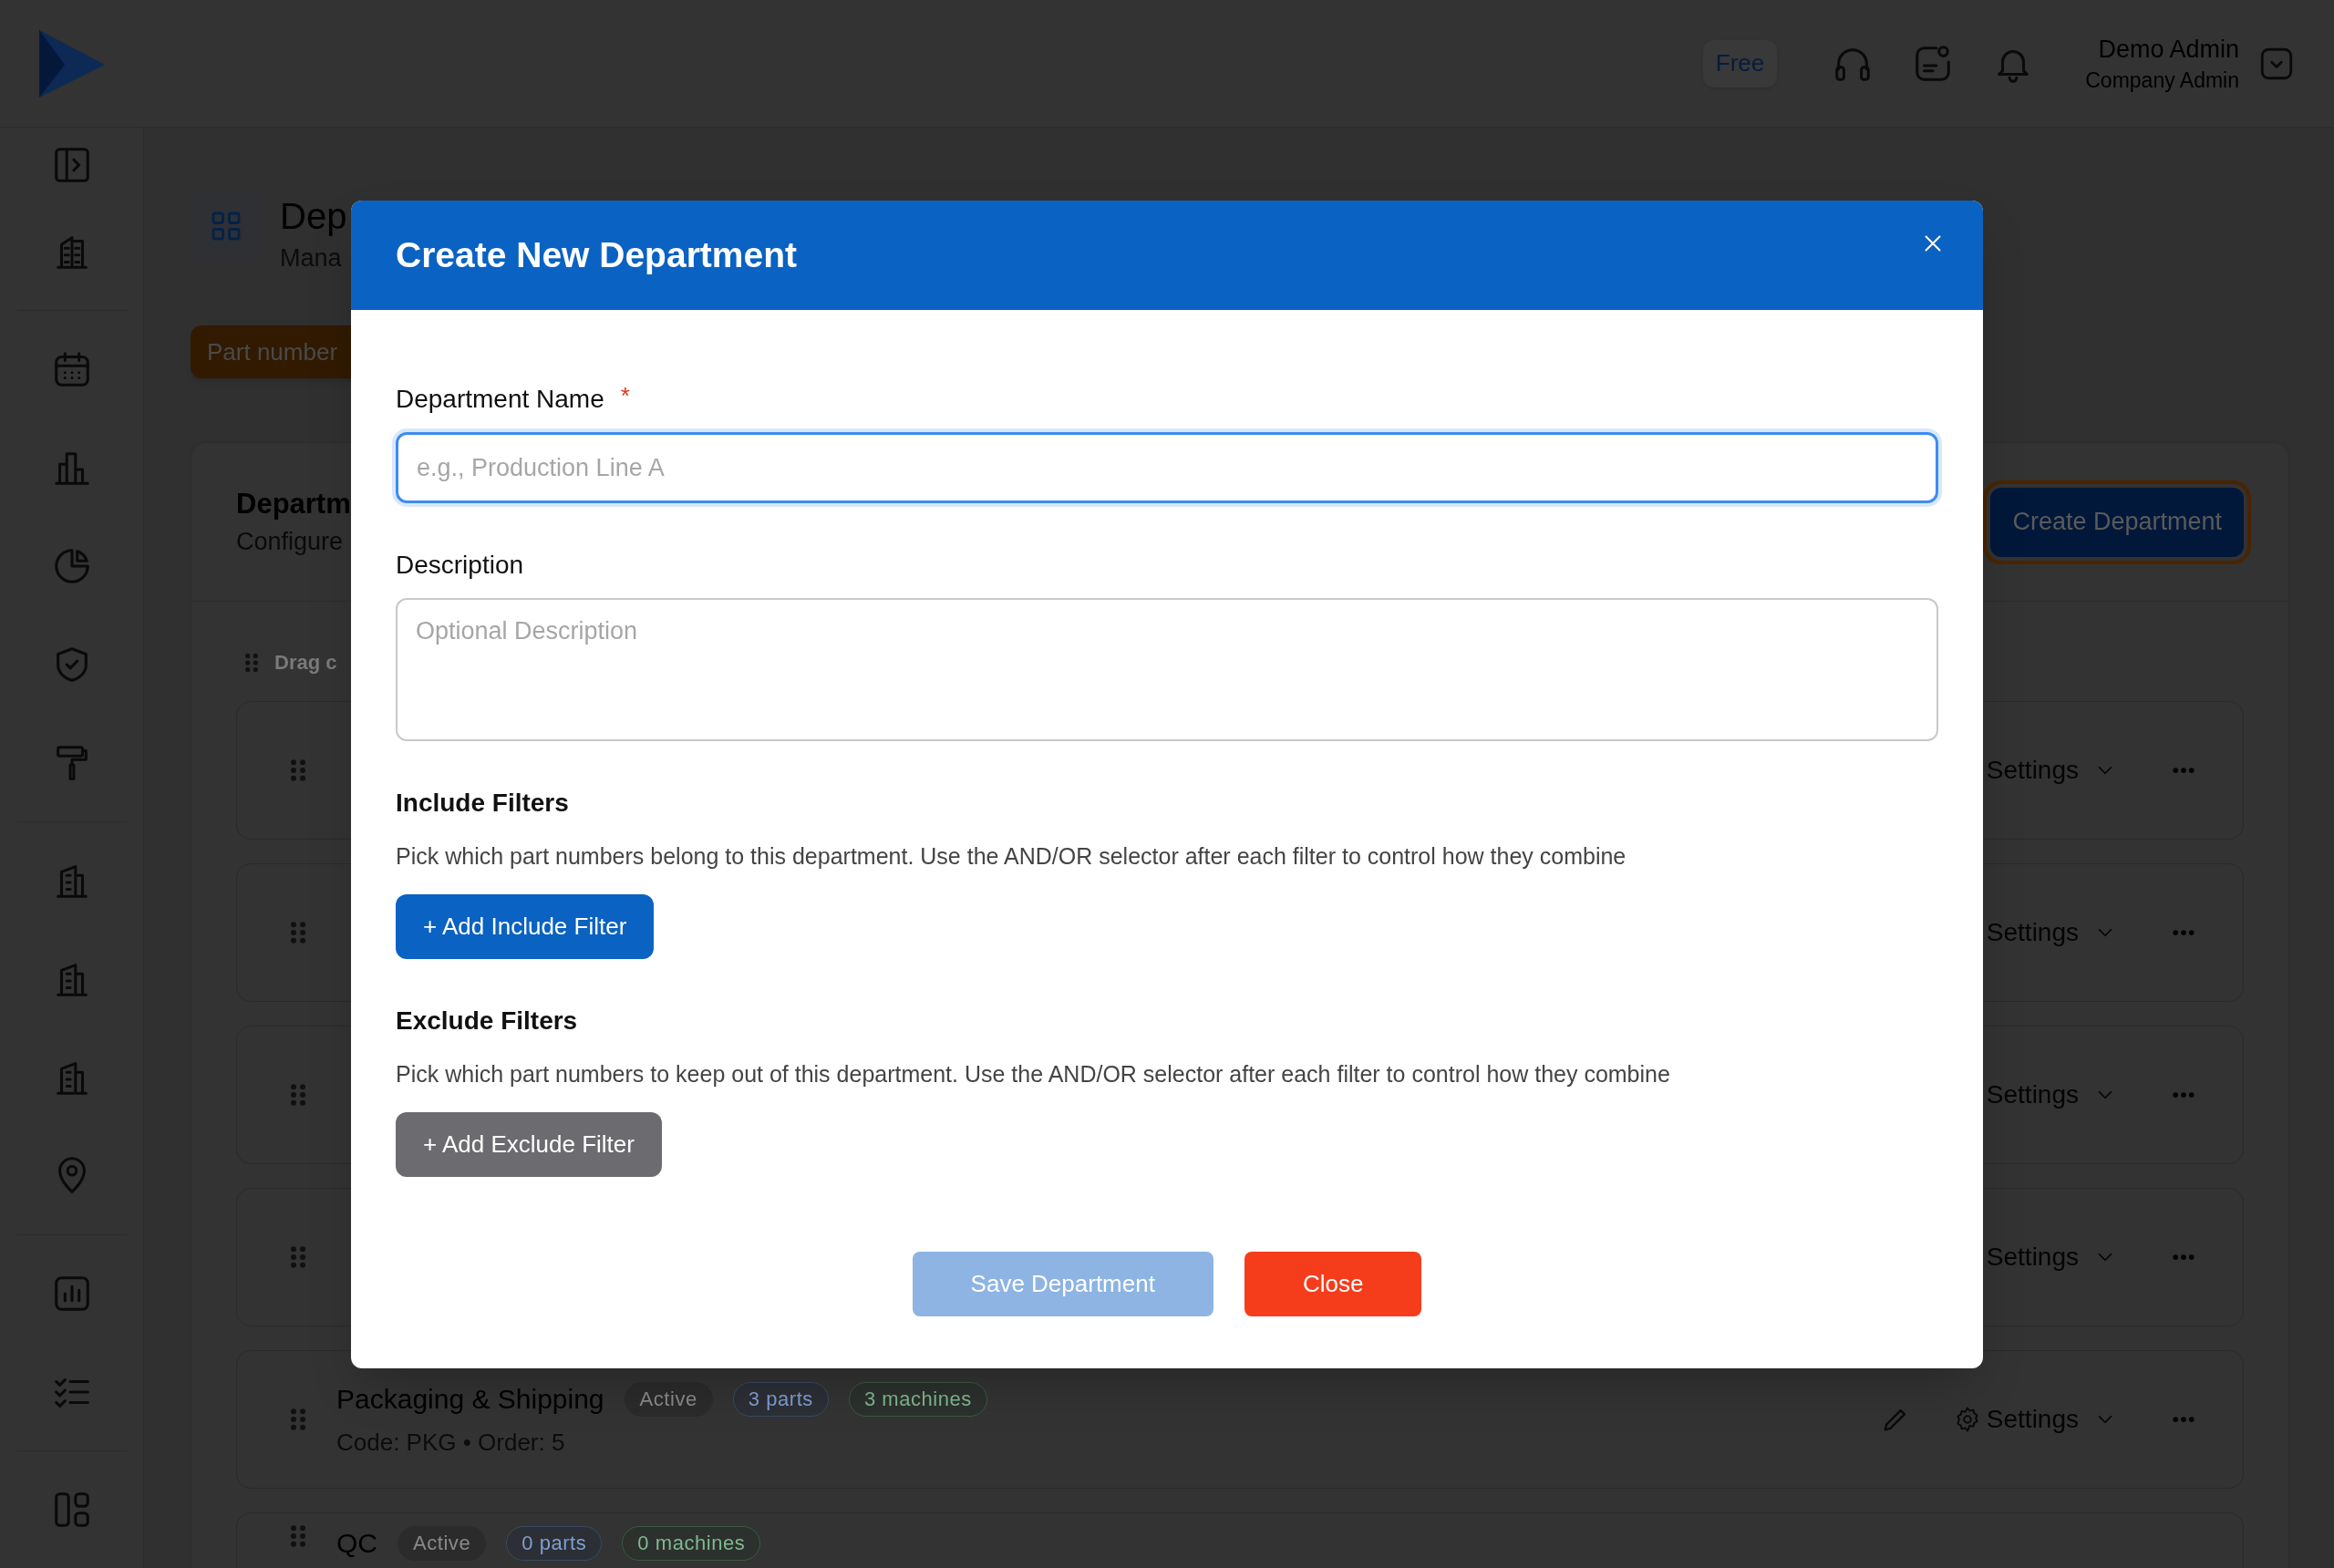  I want to click on field-label: Description, so click(460, 565).